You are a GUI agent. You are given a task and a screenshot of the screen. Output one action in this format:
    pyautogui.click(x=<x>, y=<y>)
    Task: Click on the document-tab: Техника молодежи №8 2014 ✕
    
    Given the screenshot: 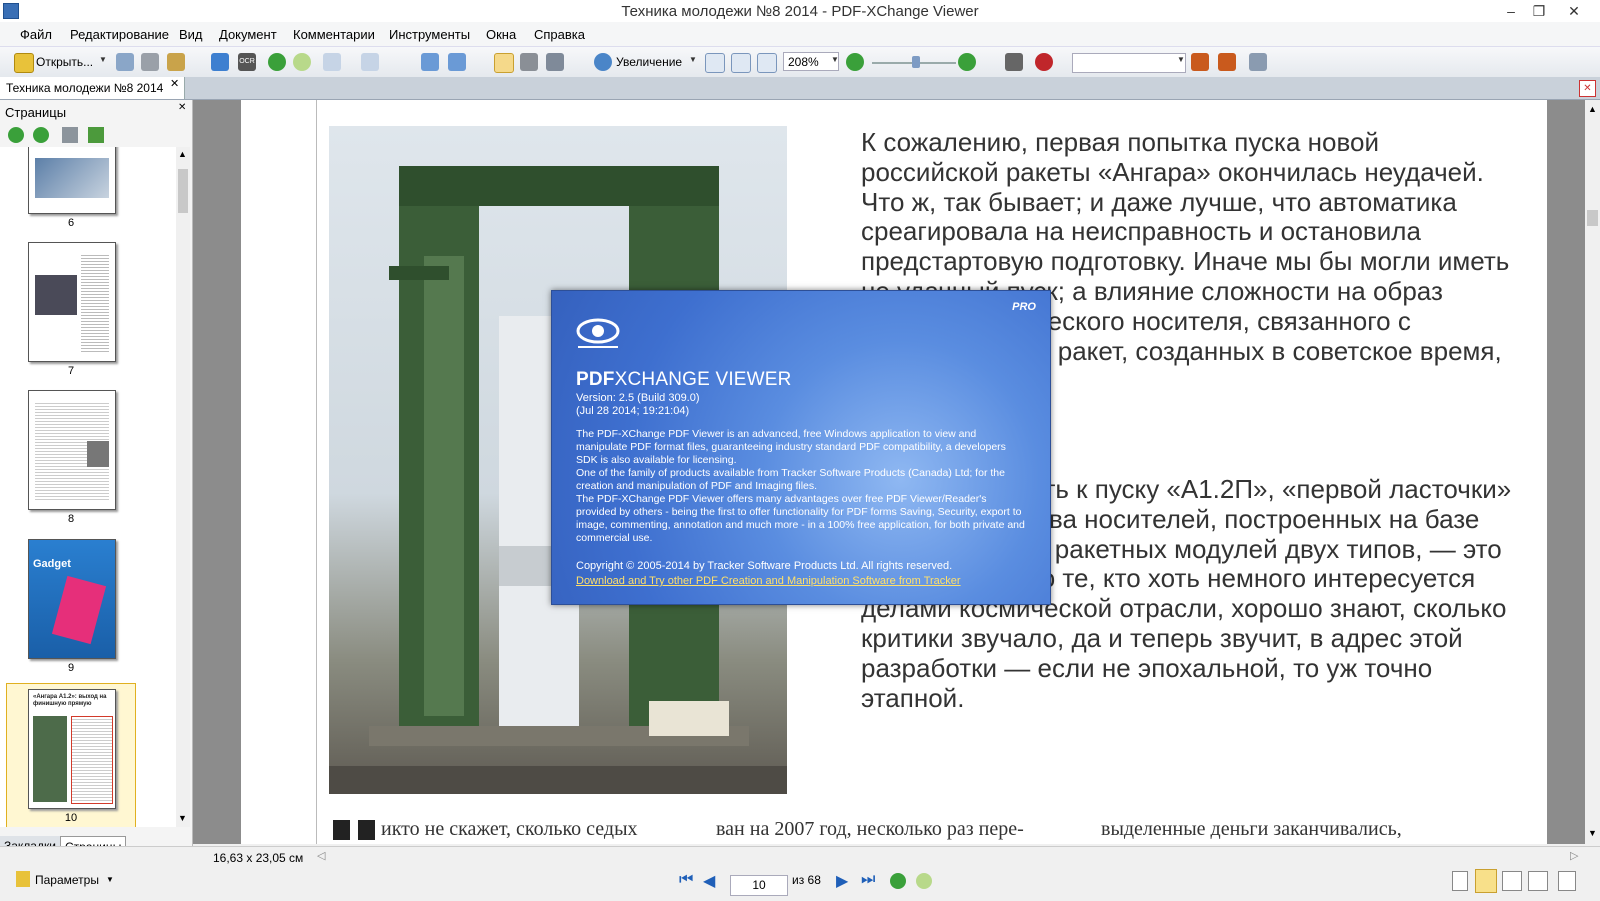 What is the action you would take?
    pyautogui.click(x=92, y=88)
    